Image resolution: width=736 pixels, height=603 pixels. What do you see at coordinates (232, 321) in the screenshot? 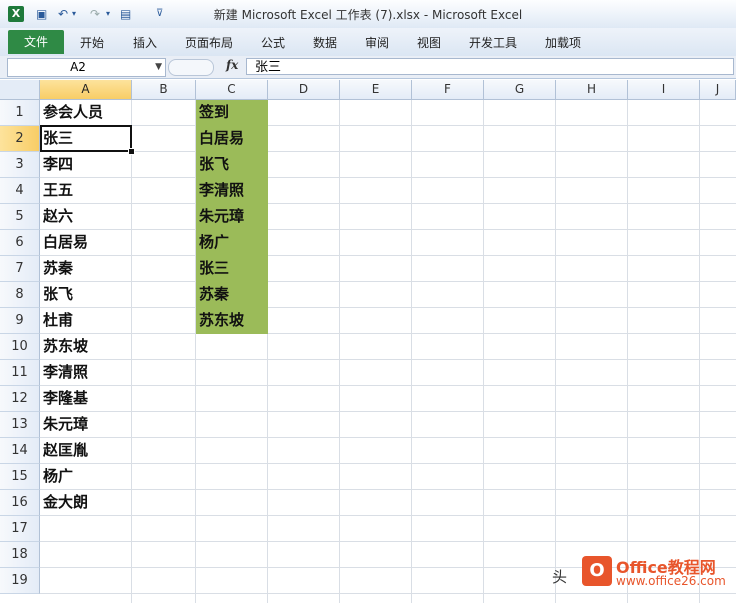
I see `cell-c9: 苏东坡` at bounding box center [232, 321].